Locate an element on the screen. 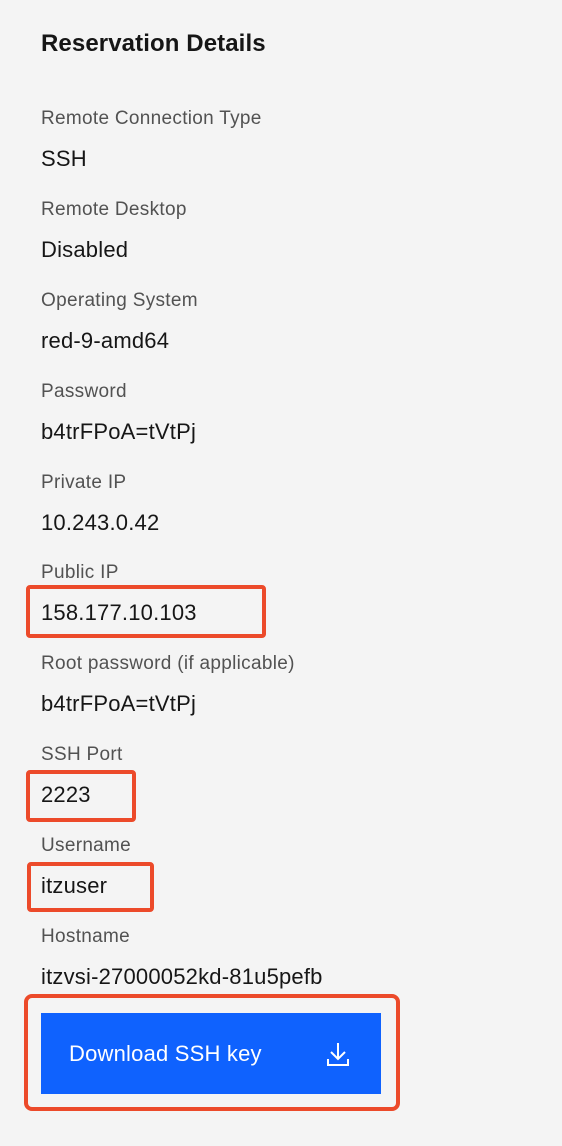 This screenshot has width=562, height=1146. hostname-label: Hostname is located at coordinates (85, 936).